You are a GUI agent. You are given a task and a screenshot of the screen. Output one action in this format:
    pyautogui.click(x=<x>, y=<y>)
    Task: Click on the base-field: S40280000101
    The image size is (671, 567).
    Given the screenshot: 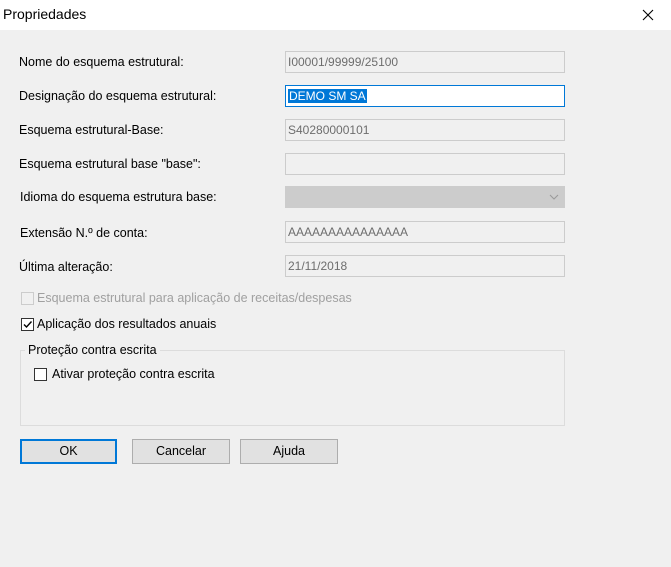 What is the action you would take?
    pyautogui.click(x=425, y=130)
    